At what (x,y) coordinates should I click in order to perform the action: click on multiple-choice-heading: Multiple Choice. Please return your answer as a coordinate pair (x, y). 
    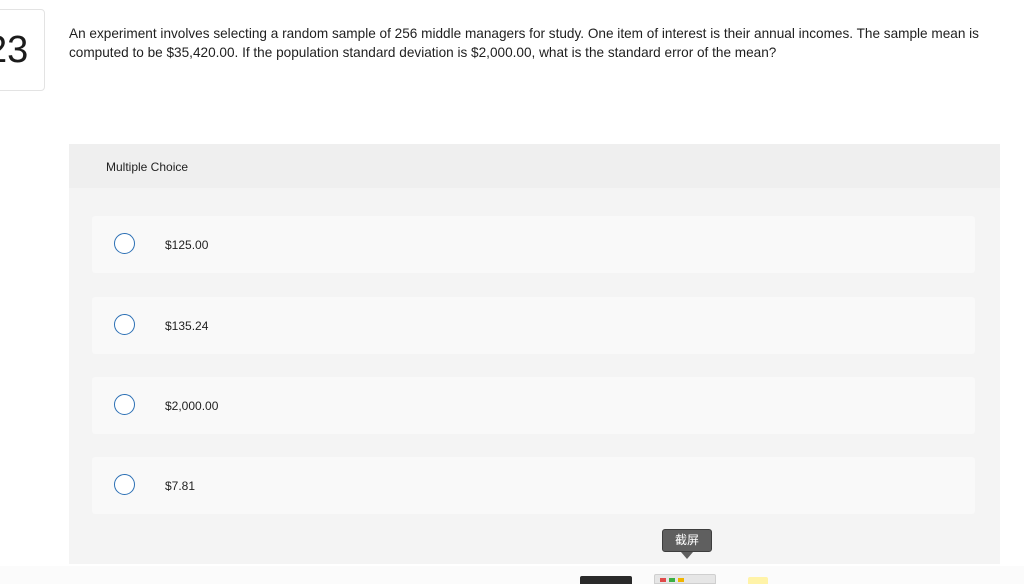
    Looking at the image, I should click on (147, 167).